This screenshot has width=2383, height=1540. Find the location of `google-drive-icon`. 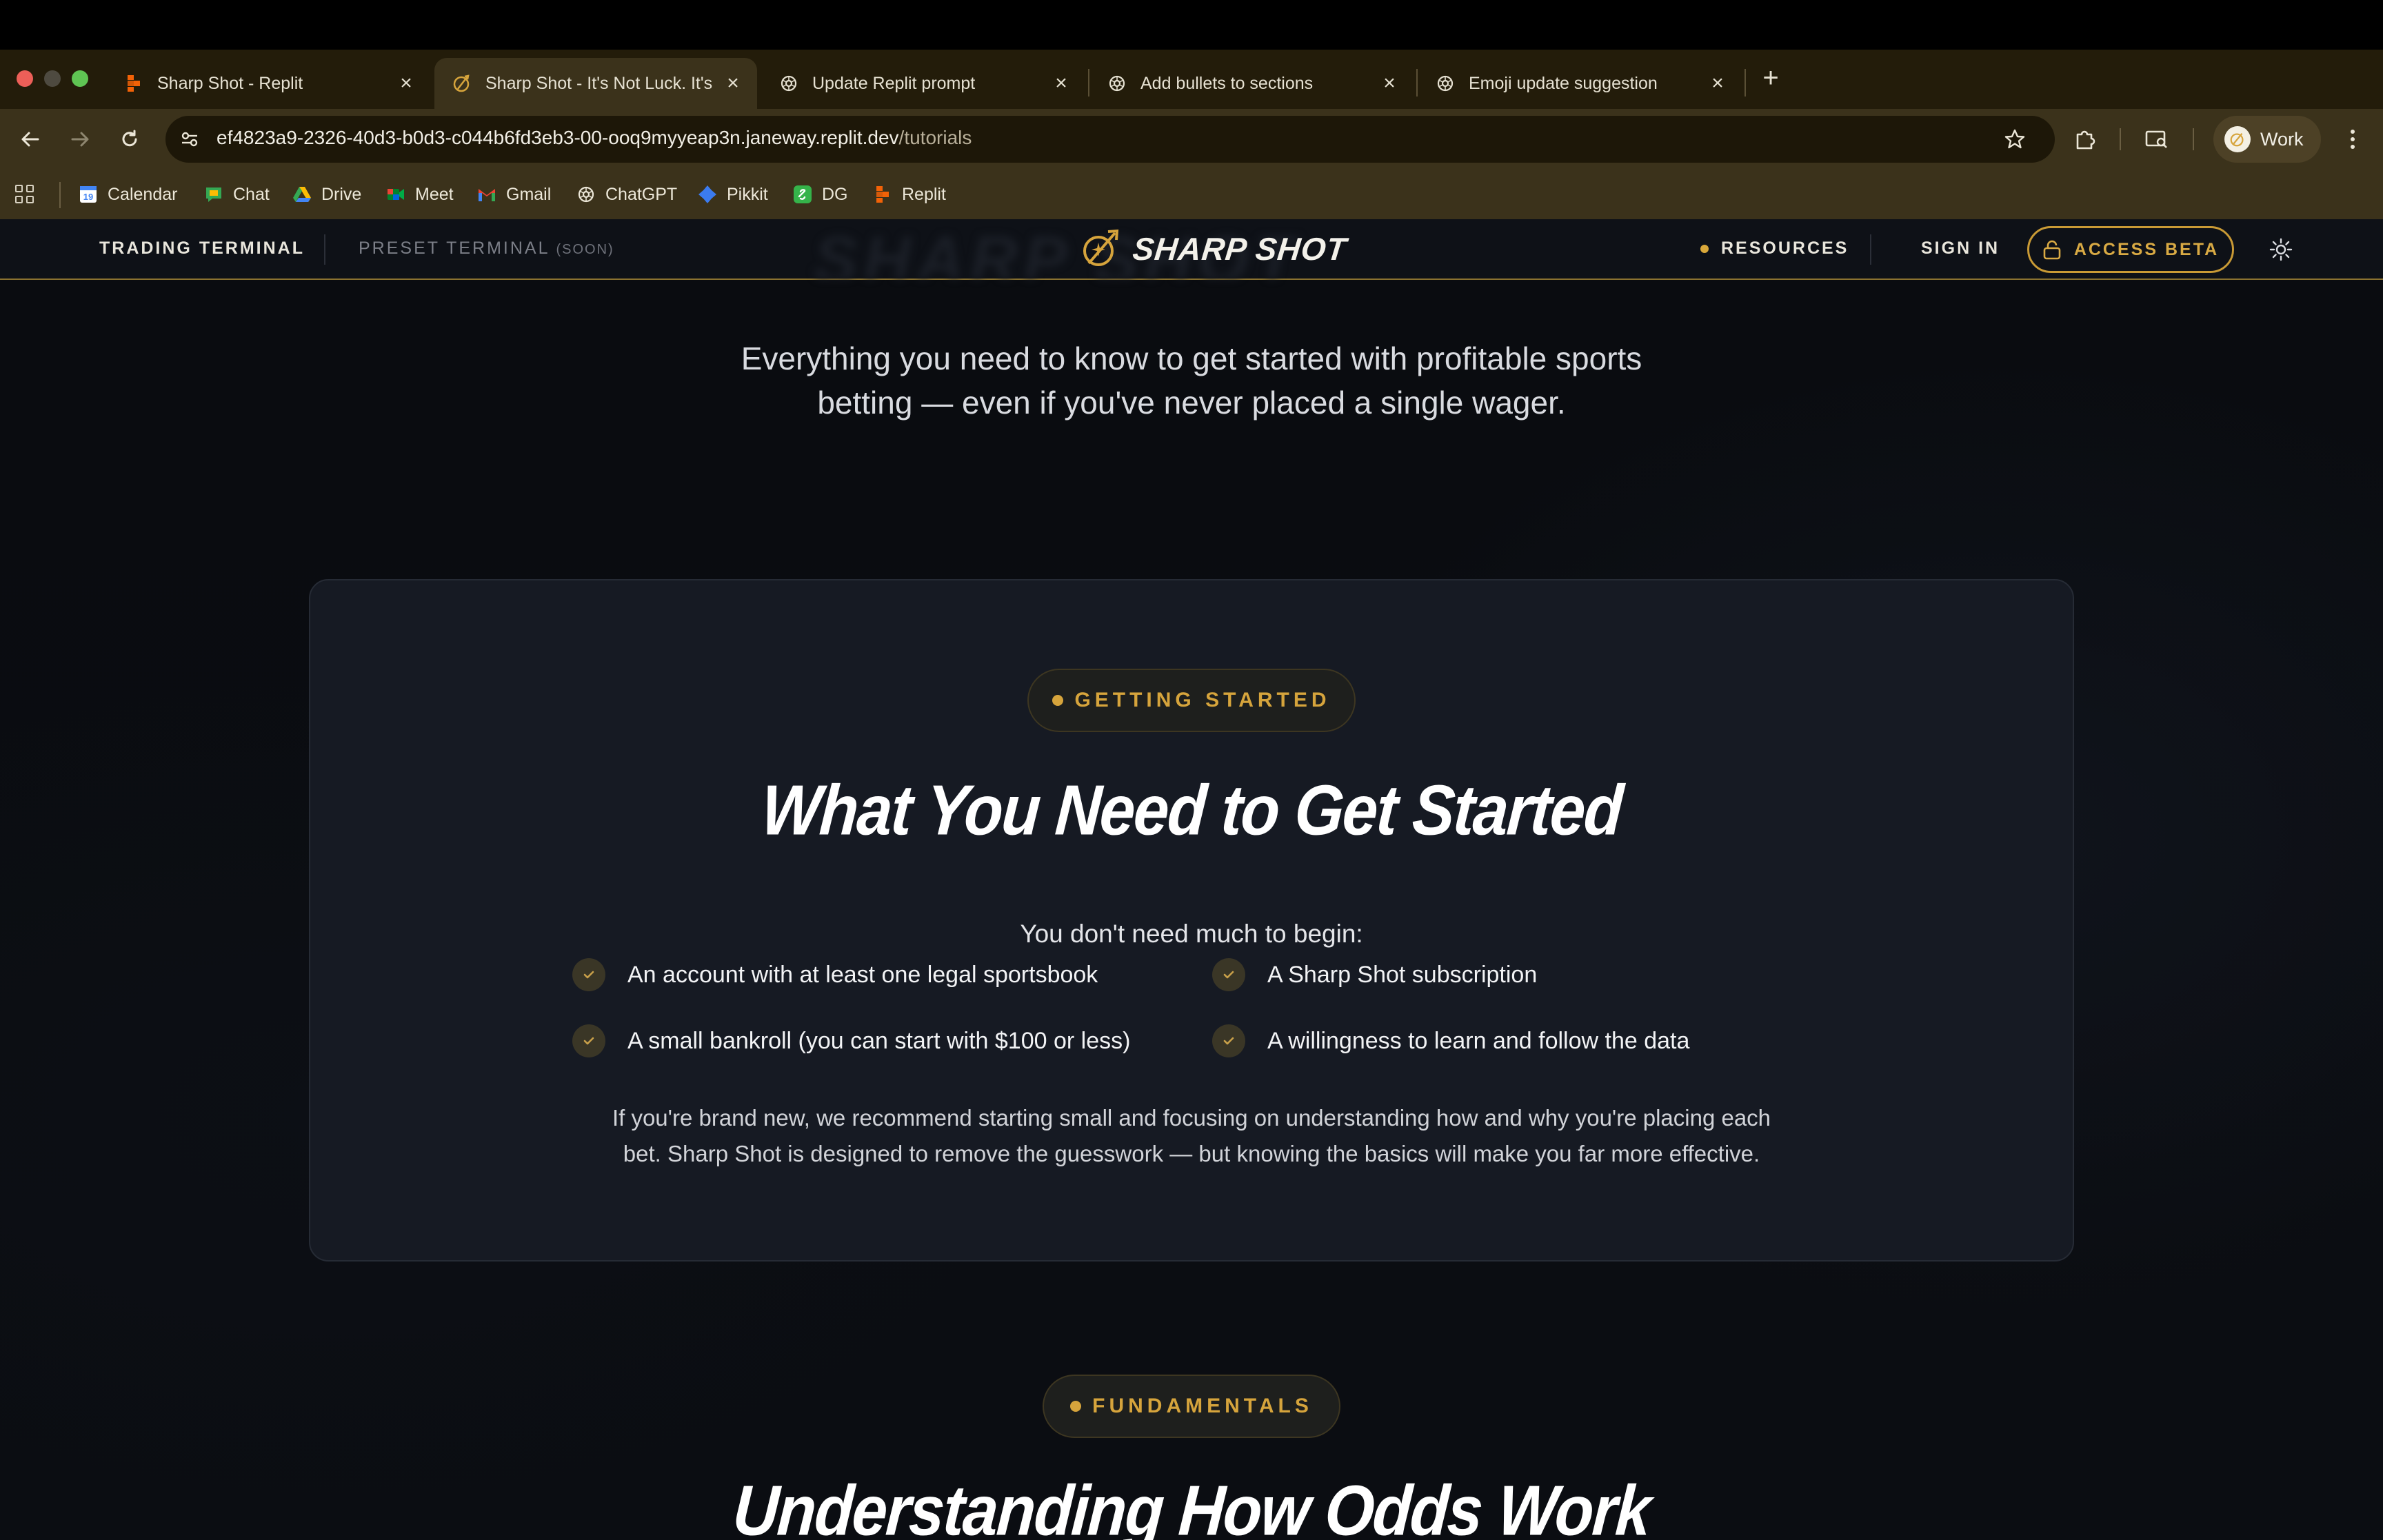

google-drive-icon is located at coordinates (302, 195).